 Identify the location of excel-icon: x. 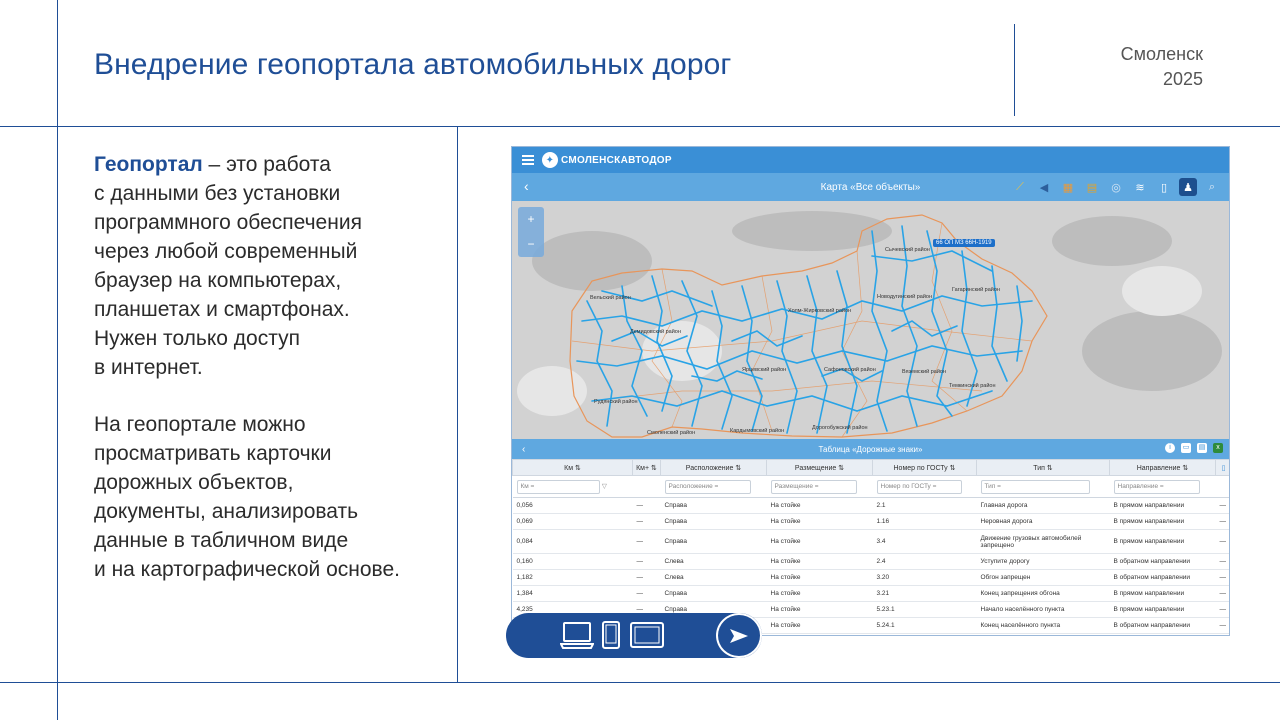
(1218, 448).